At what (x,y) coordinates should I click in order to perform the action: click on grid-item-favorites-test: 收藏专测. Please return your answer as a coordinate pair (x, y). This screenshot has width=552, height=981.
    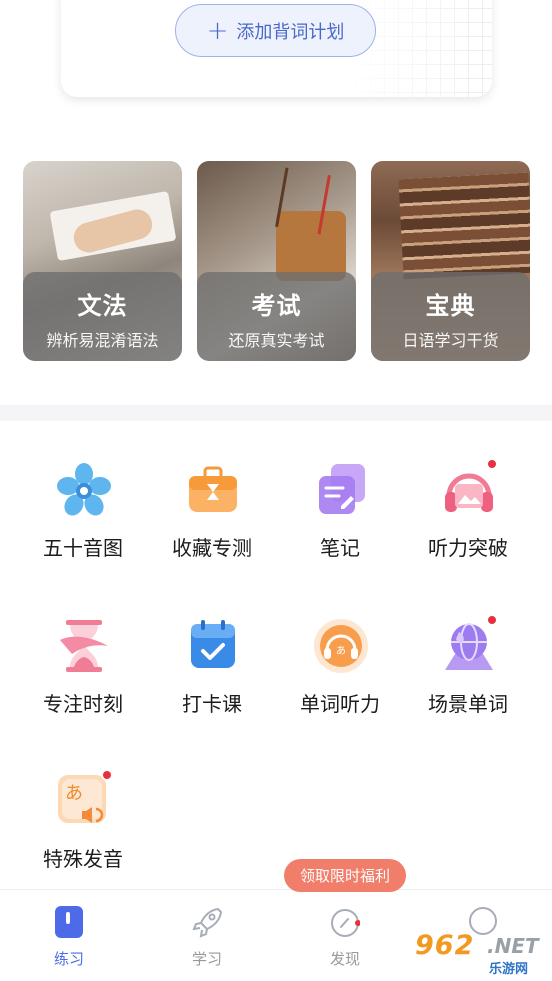
    Looking at the image, I should click on (212, 522).